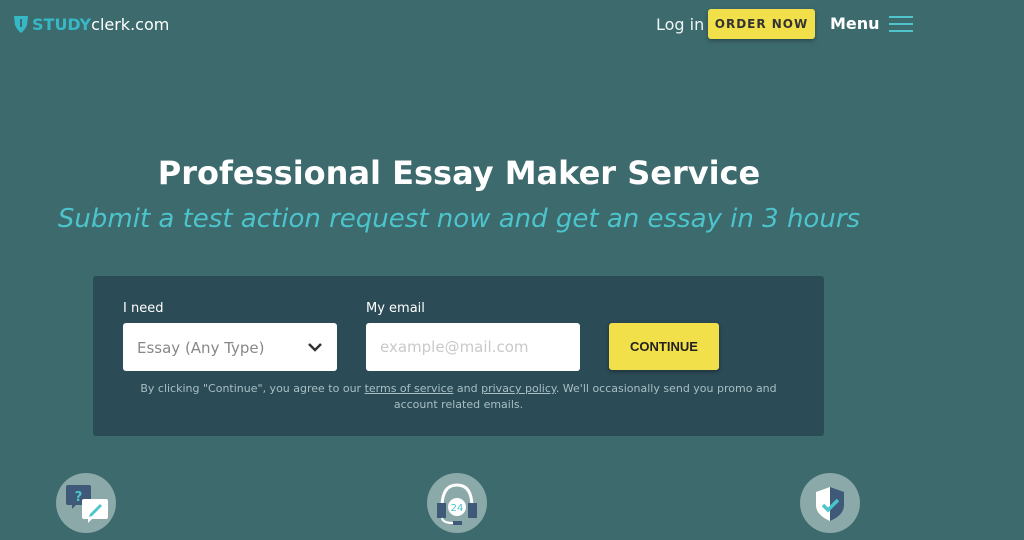 The image size is (1024, 540). I want to click on menu-label: Menu, so click(855, 23).